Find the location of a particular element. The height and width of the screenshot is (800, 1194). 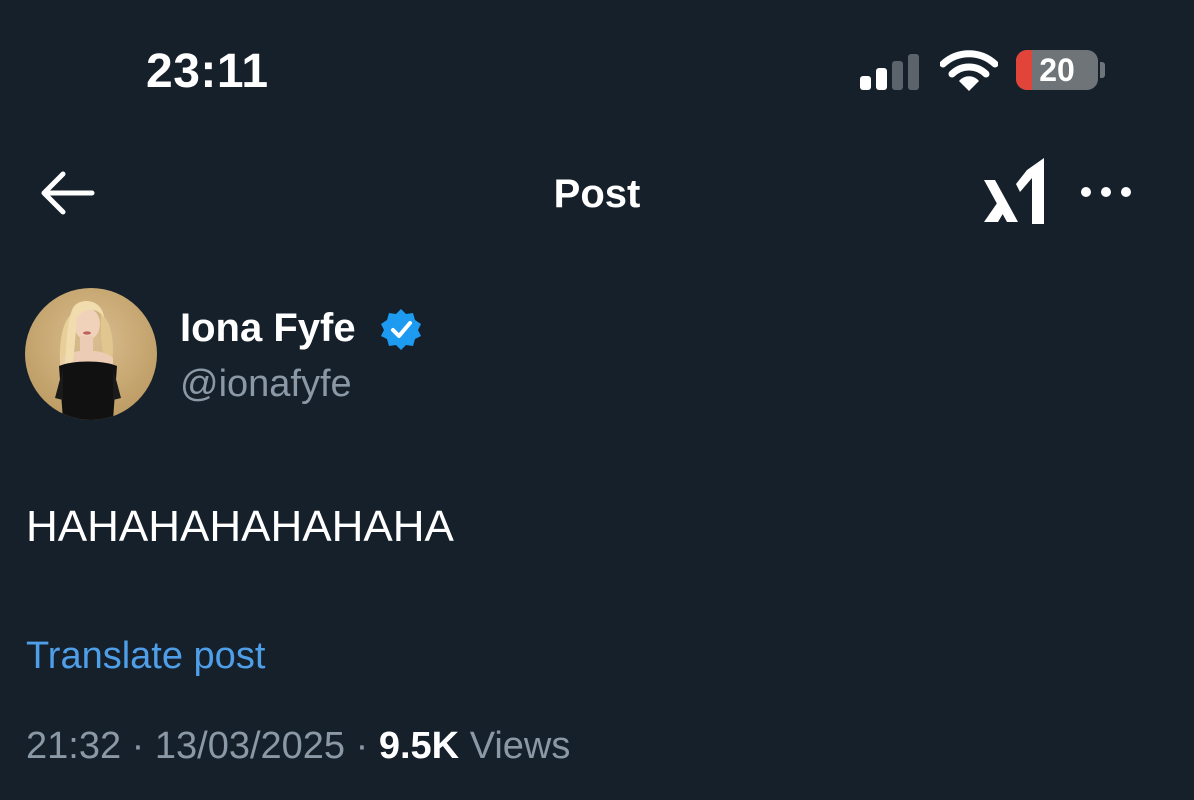

verified-badge-icon is located at coordinates (401, 329).